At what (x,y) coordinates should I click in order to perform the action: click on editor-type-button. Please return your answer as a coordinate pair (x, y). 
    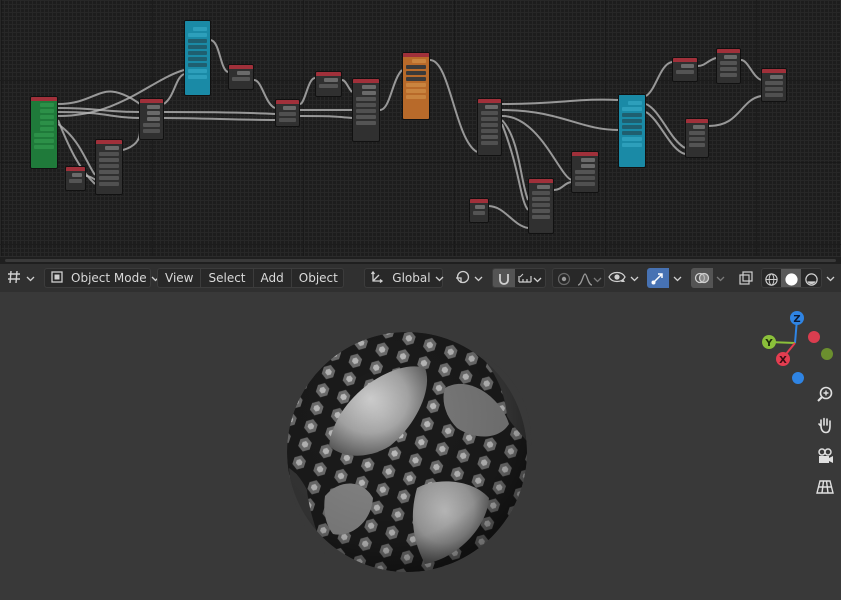
    Looking at the image, I should click on (20, 278).